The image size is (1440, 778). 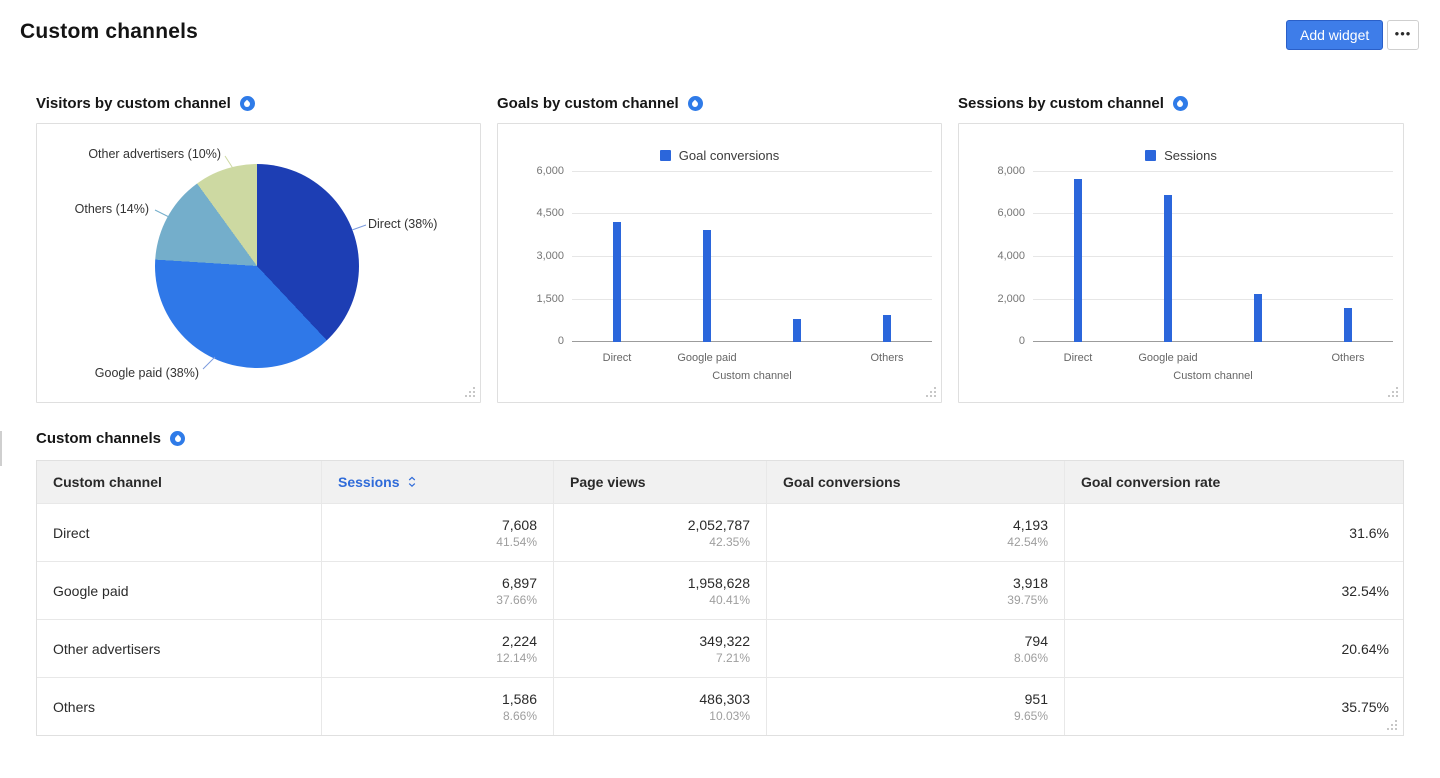 I want to click on goals-ytick: 3,000, so click(x=550, y=256).